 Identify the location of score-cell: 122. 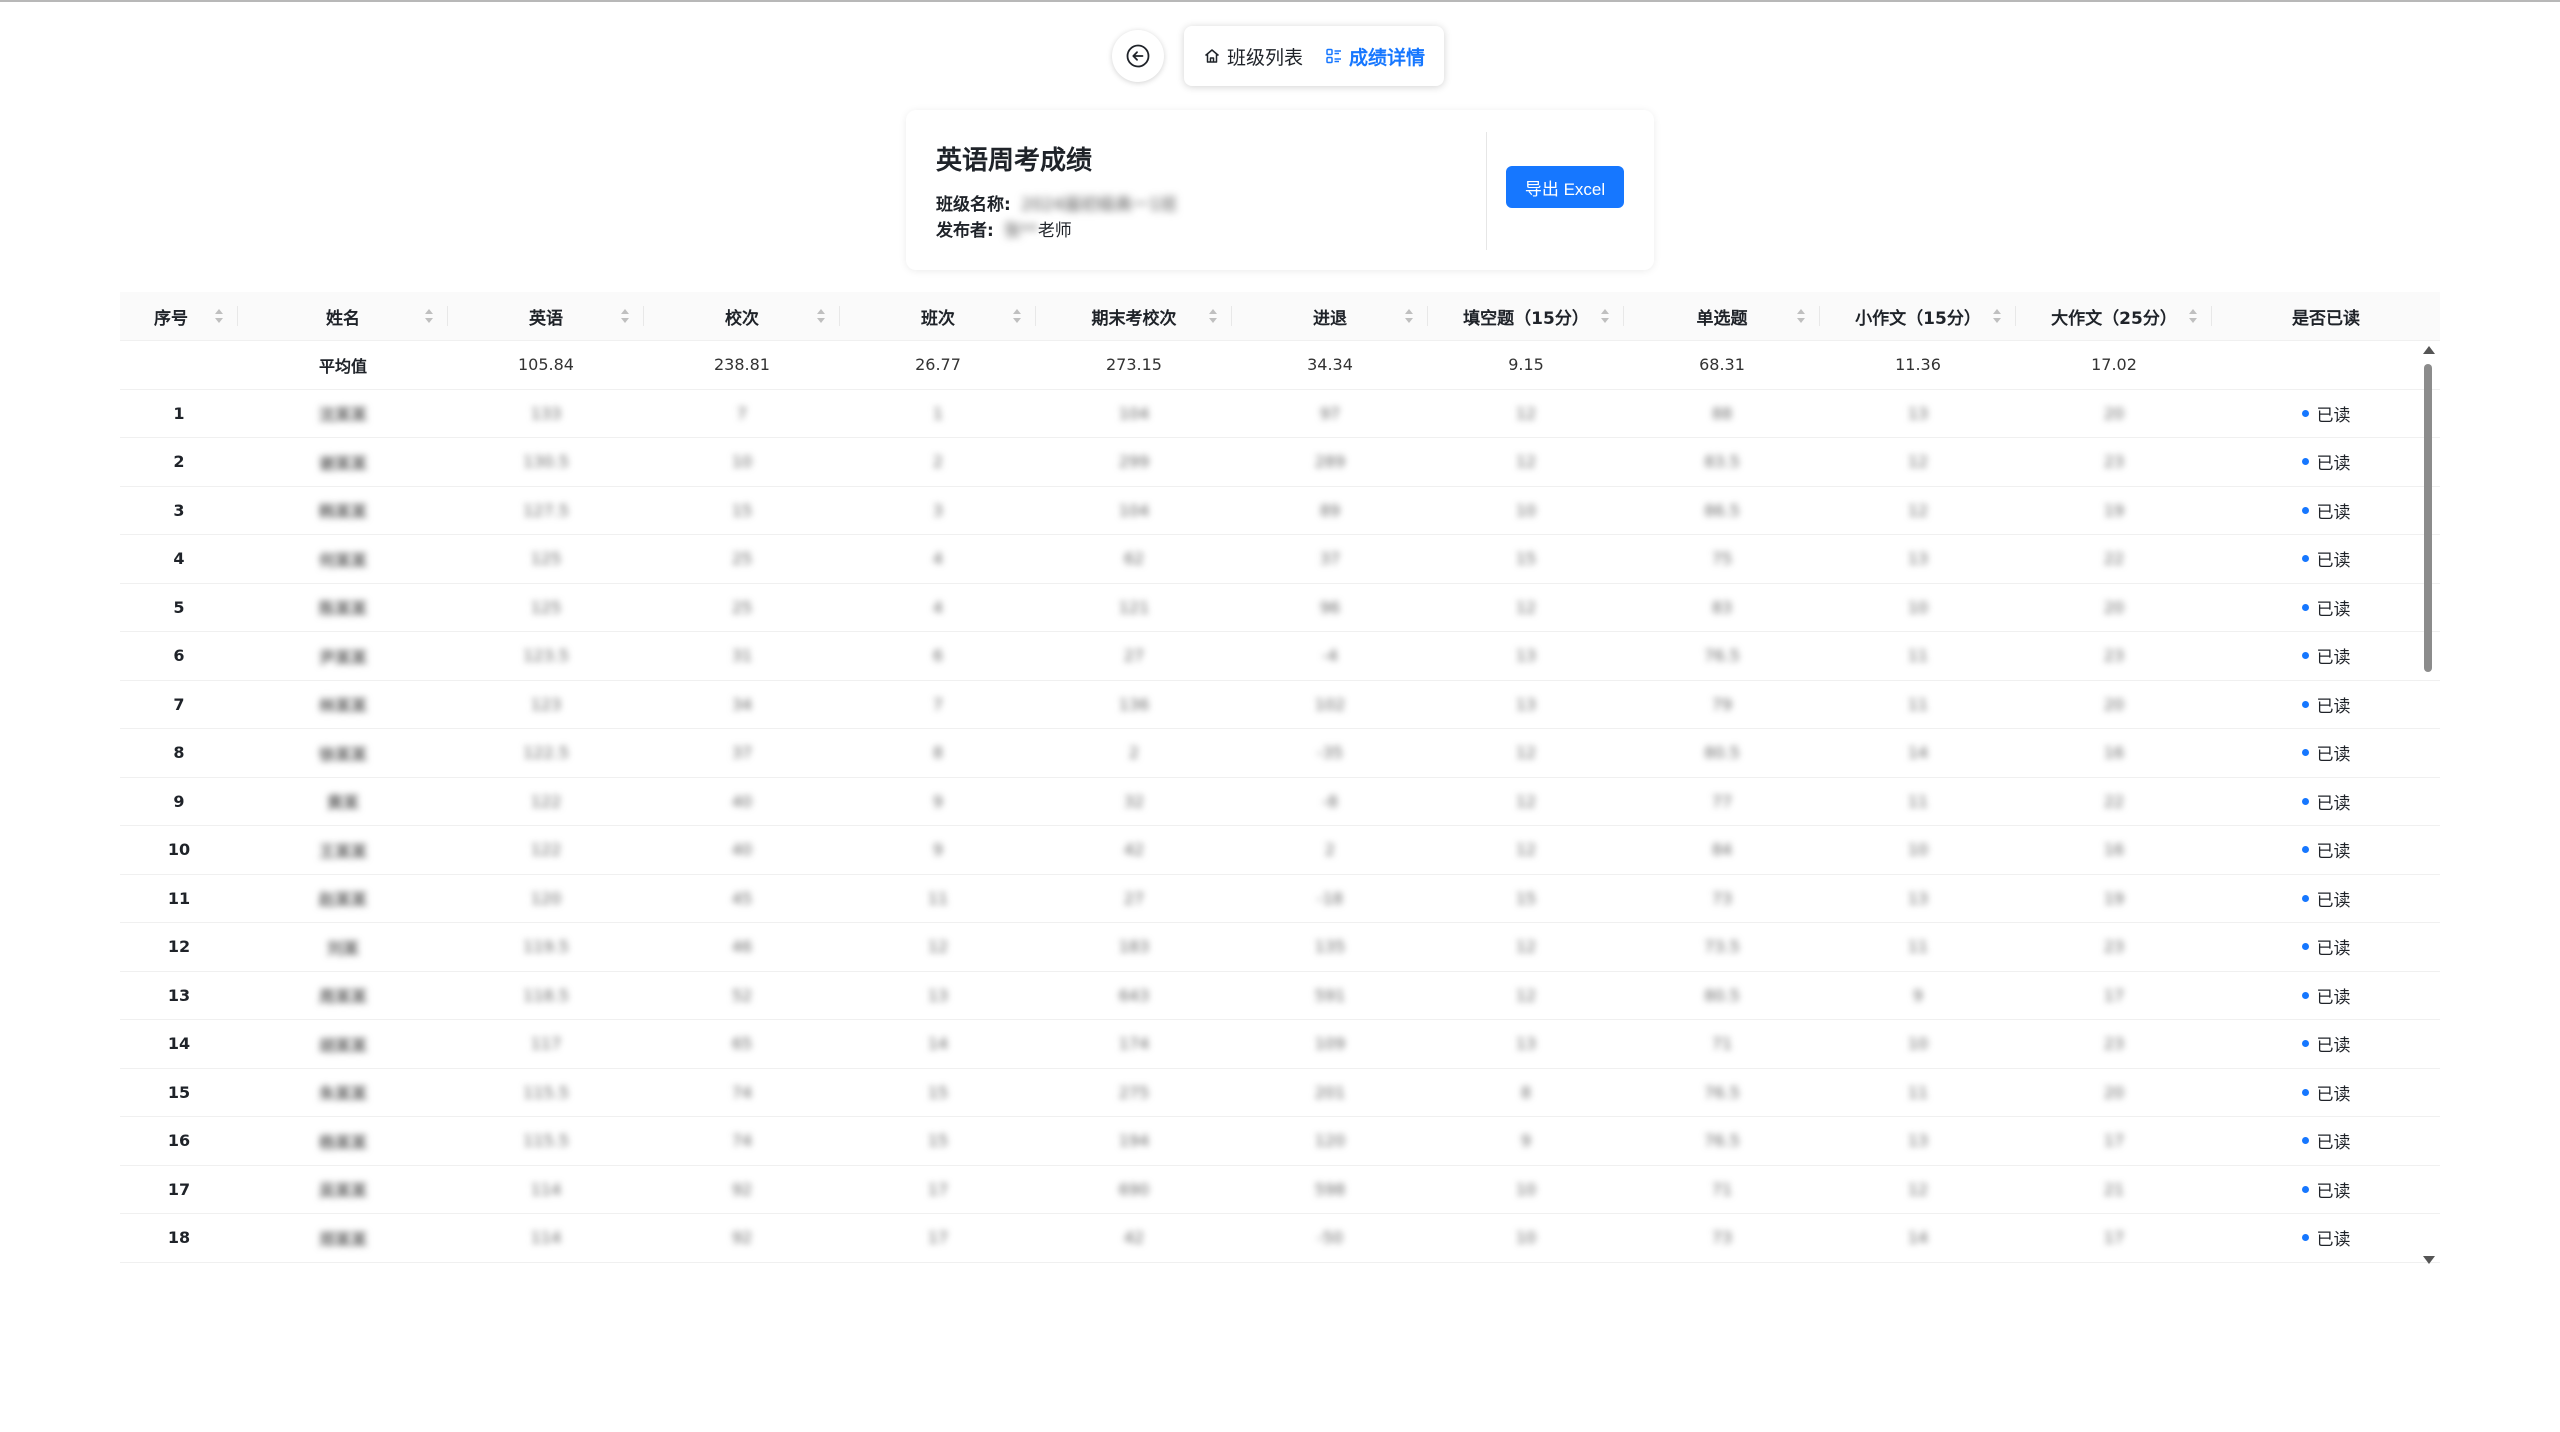
(546, 850).